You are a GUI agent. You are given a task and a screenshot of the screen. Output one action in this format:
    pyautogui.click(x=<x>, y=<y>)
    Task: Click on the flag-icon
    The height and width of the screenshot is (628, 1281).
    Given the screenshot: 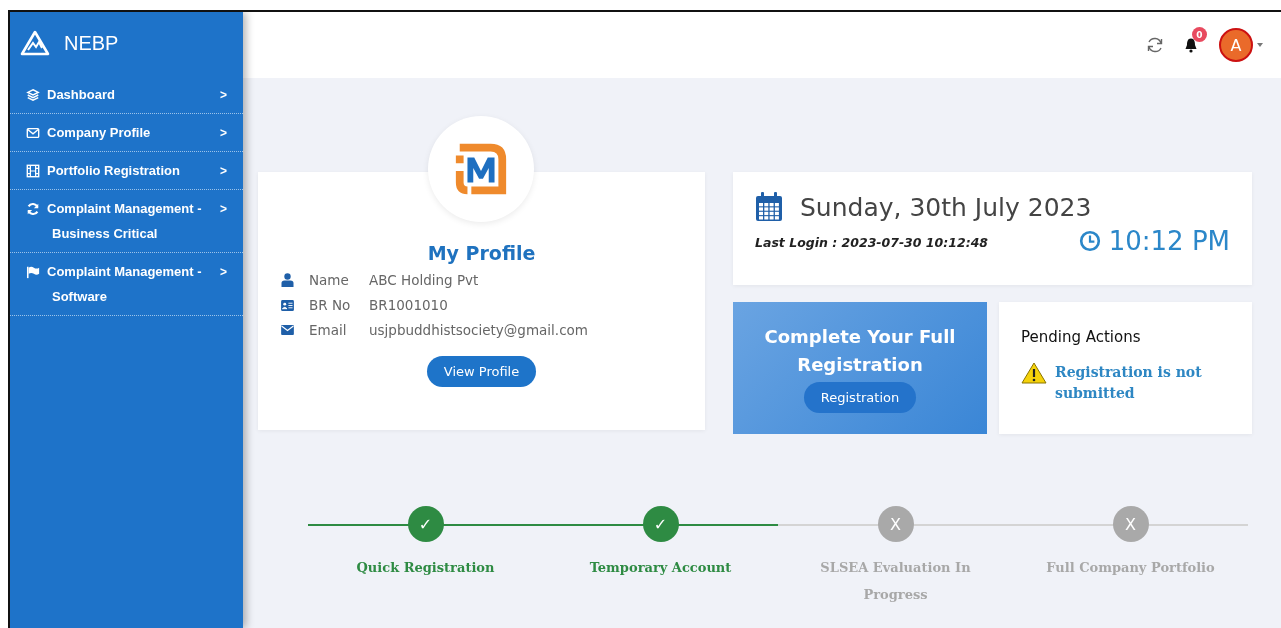 What is the action you would take?
    pyautogui.click(x=33, y=271)
    